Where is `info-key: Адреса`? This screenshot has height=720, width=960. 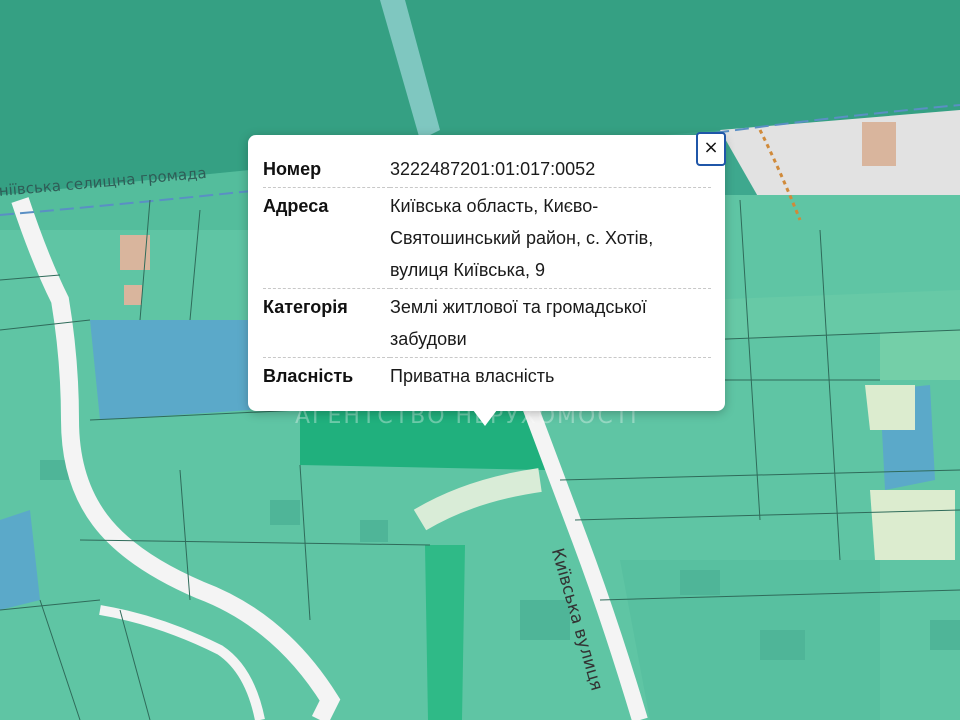 info-key: Адреса is located at coordinates (326, 238).